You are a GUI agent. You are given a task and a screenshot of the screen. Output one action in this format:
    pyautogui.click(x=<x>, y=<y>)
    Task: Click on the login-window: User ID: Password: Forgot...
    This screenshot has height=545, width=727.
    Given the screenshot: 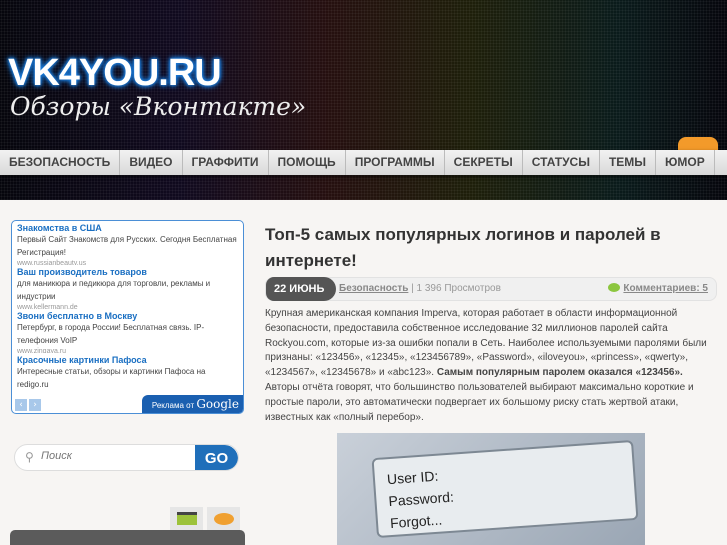 What is the action you would take?
    pyautogui.click(x=505, y=489)
    